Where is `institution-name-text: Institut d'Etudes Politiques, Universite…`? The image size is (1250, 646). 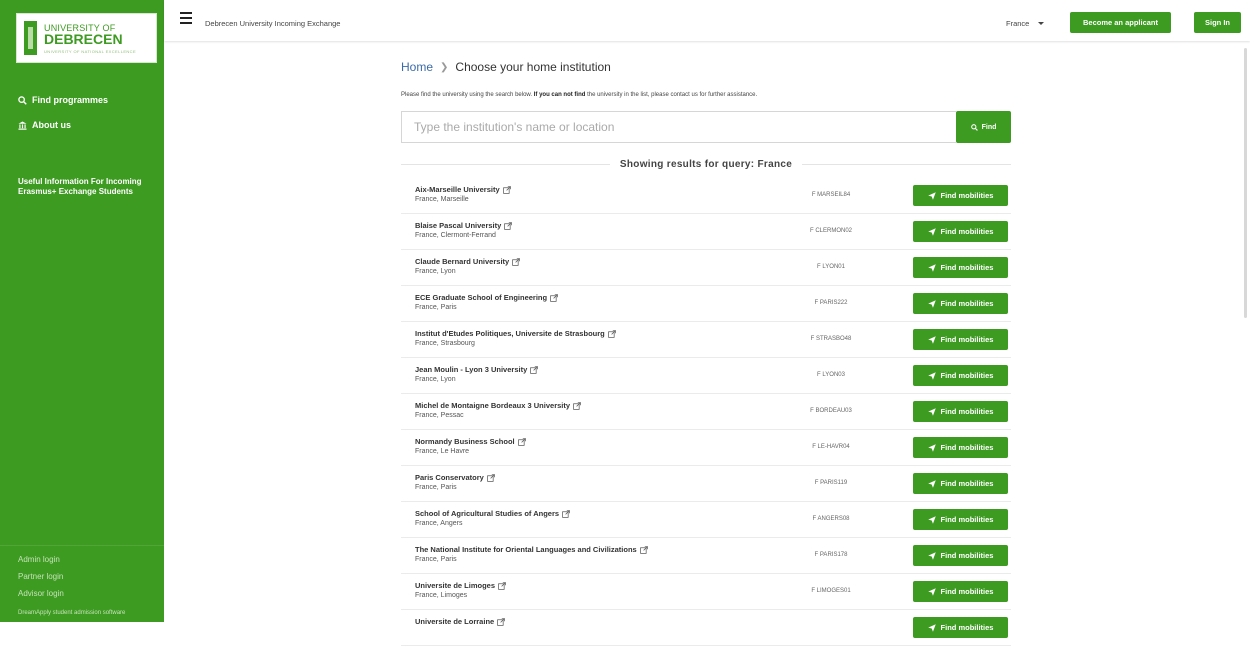 institution-name-text: Institut d'Etudes Politiques, Universite… is located at coordinates (510, 333).